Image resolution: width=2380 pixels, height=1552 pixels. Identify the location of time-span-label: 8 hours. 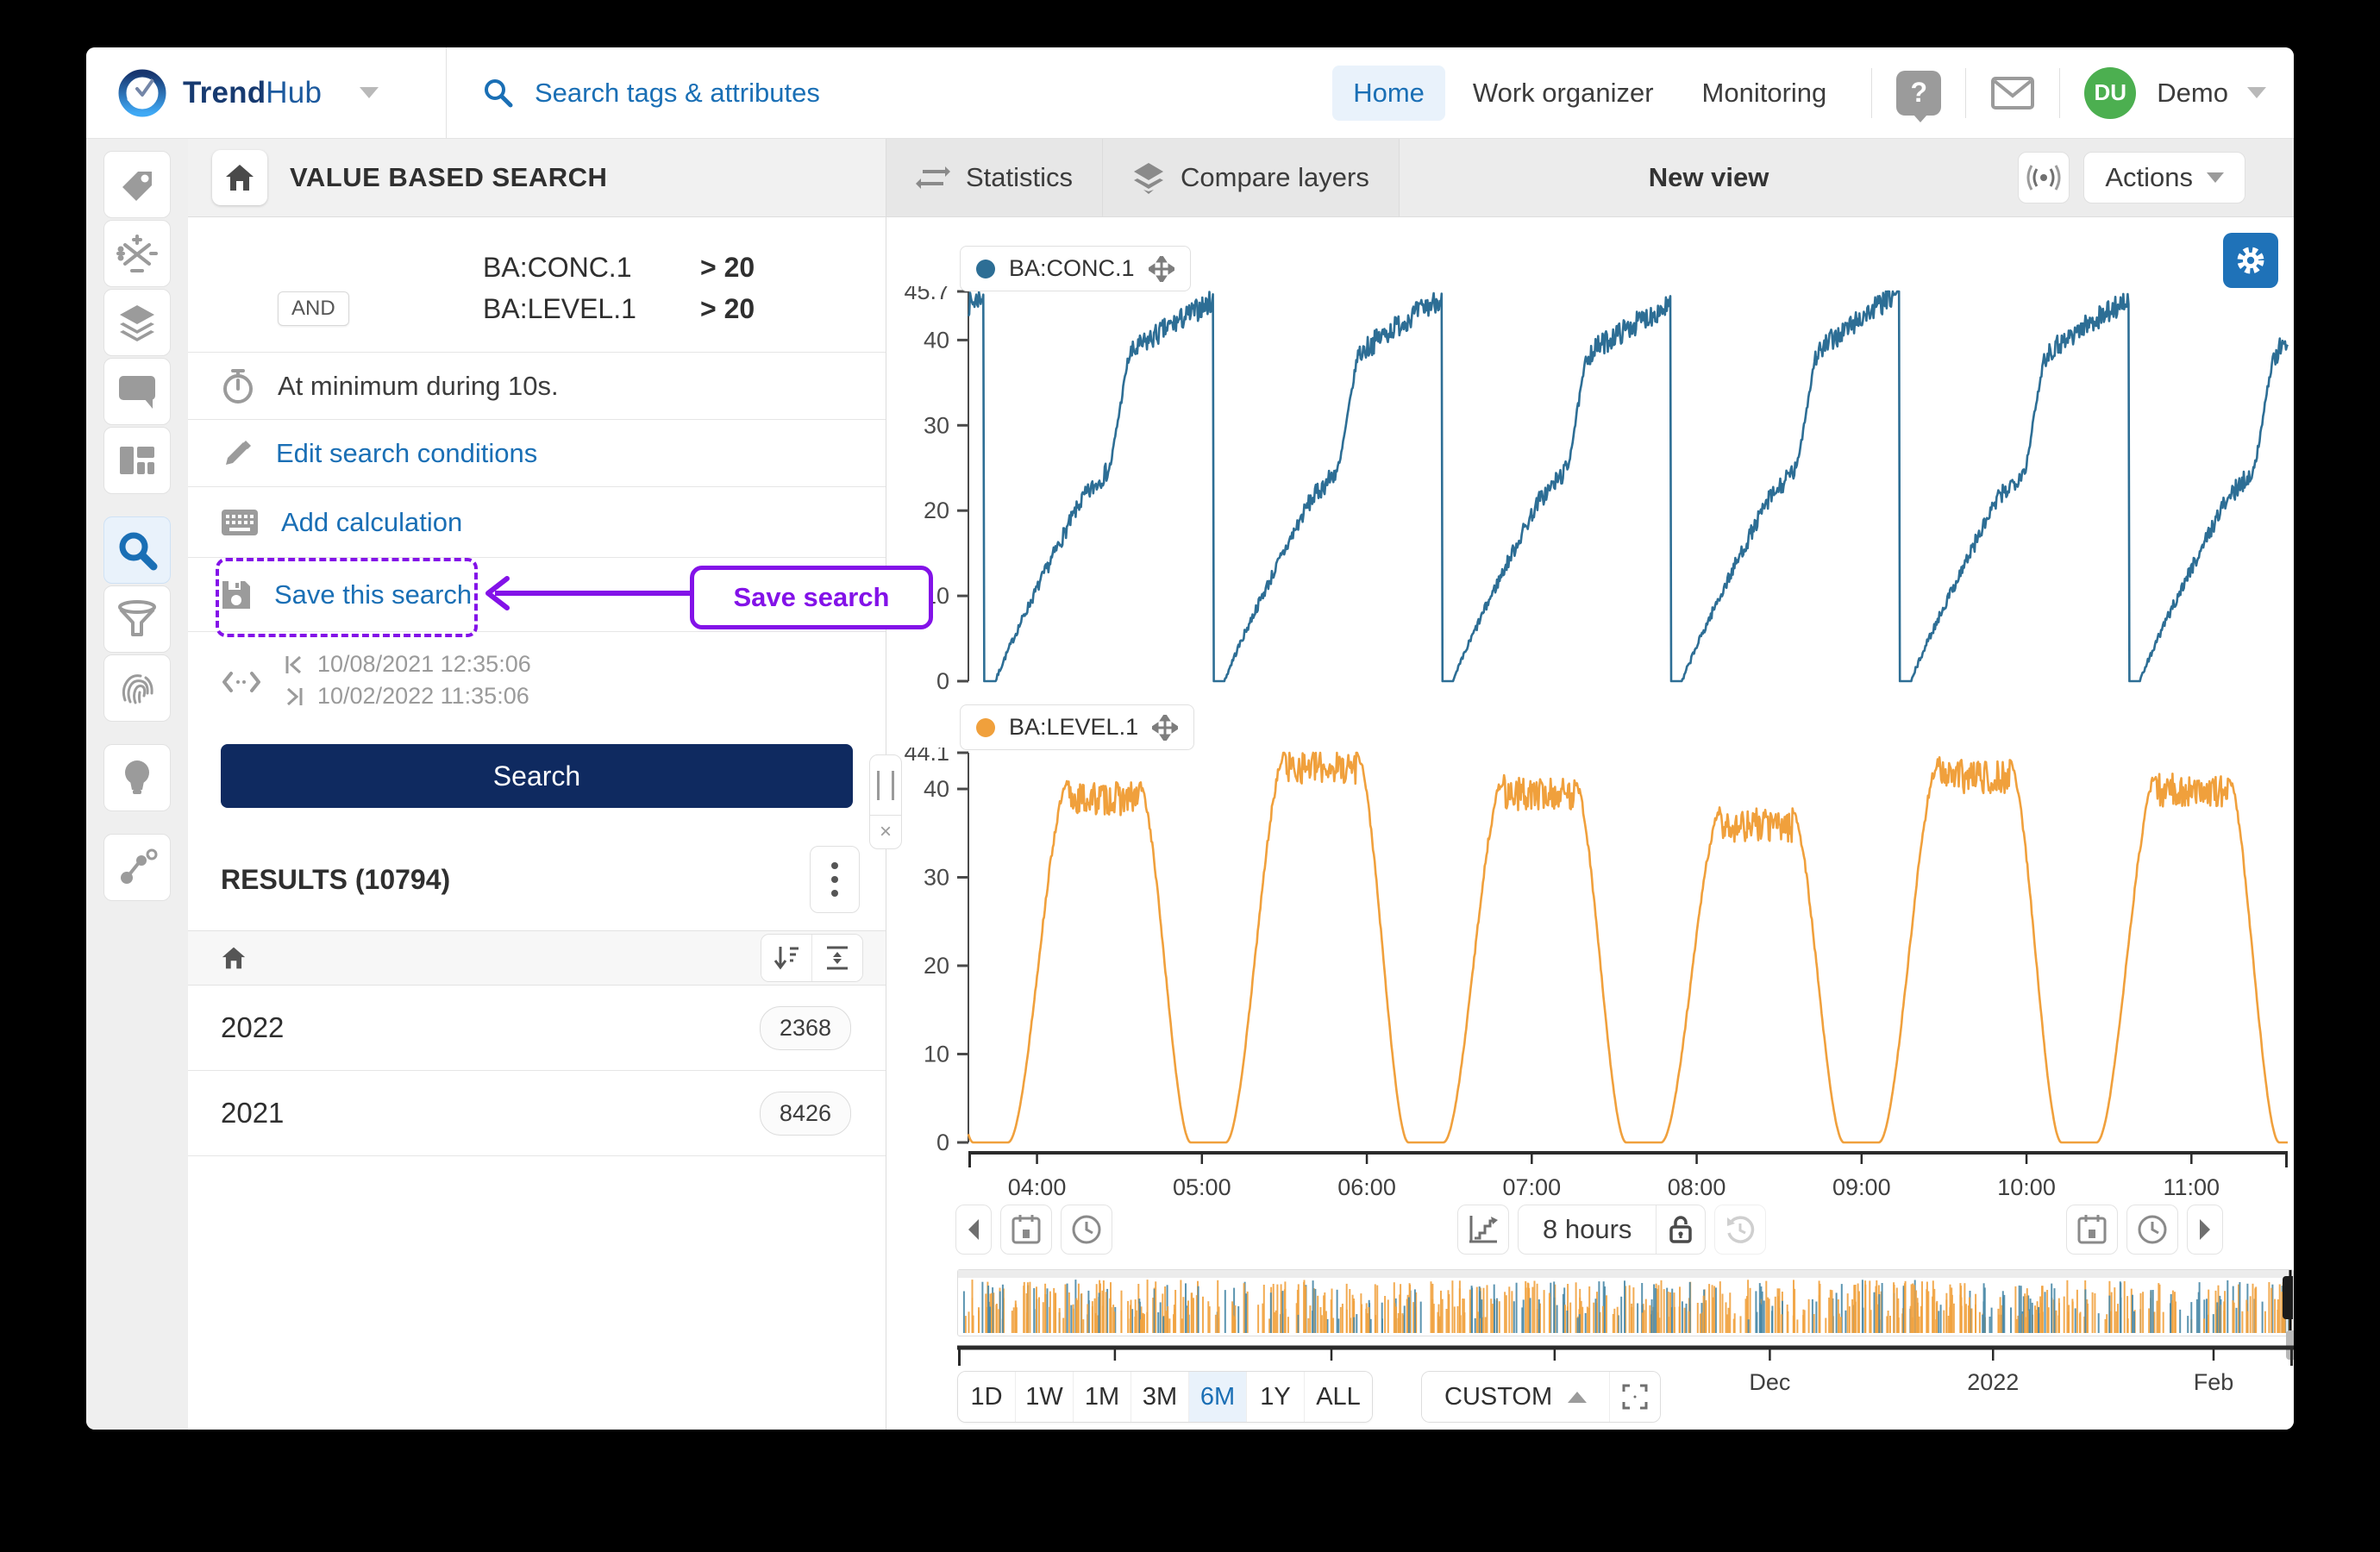
(1588, 1230).